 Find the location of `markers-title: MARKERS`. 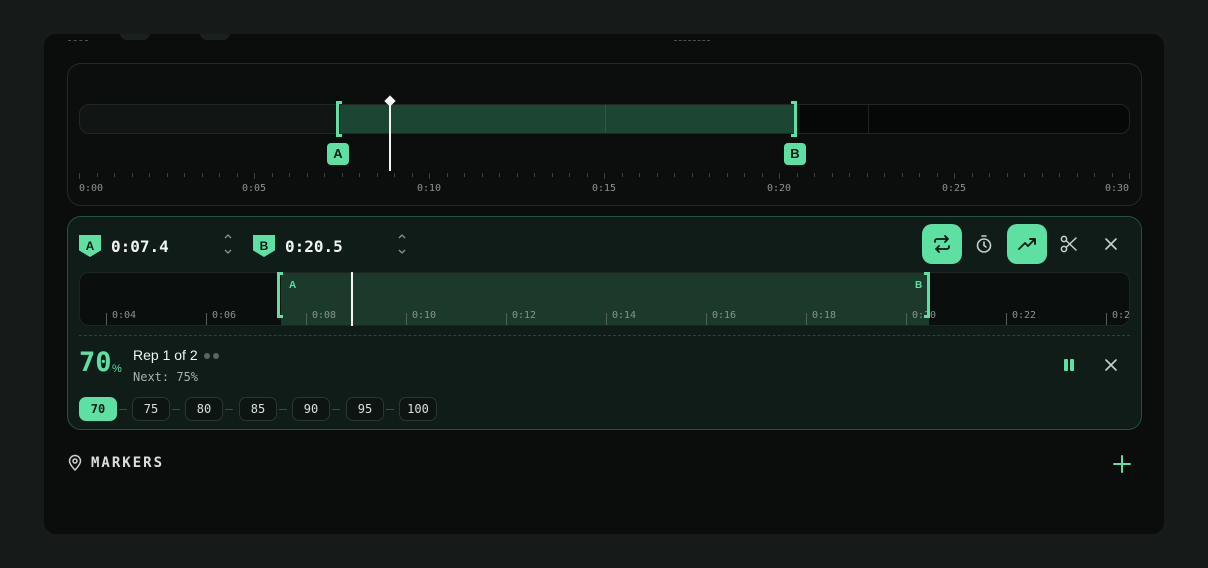

markers-title: MARKERS is located at coordinates (128, 463).